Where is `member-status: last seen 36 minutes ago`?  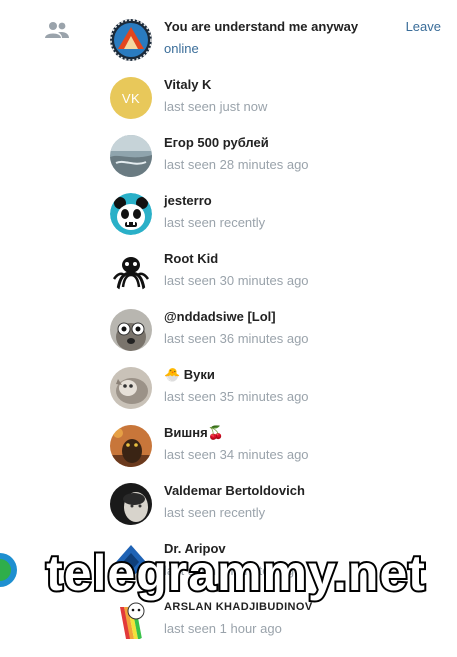
member-status: last seen 36 minutes ago is located at coordinates (236, 338).